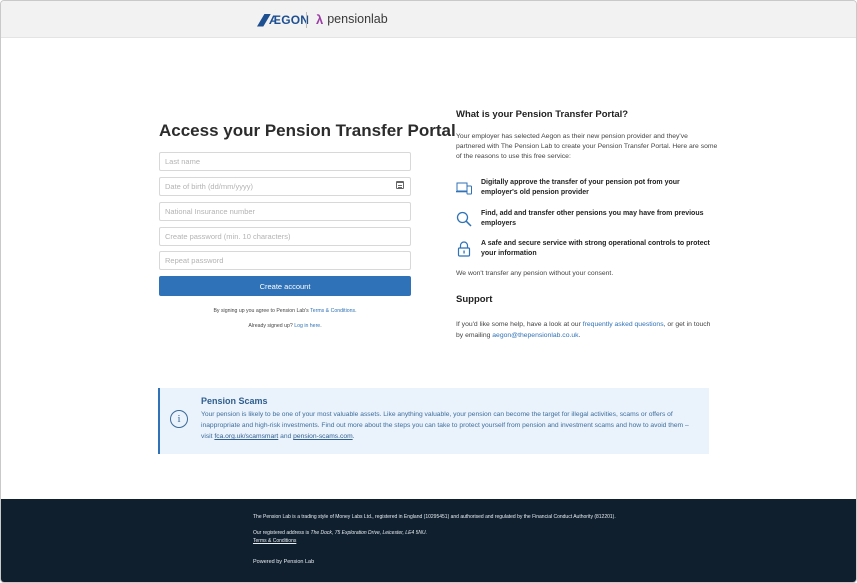 The height and width of the screenshot is (583, 857). What do you see at coordinates (282, 533) in the screenshot?
I see `footer-address-prefix: Our registered address is` at bounding box center [282, 533].